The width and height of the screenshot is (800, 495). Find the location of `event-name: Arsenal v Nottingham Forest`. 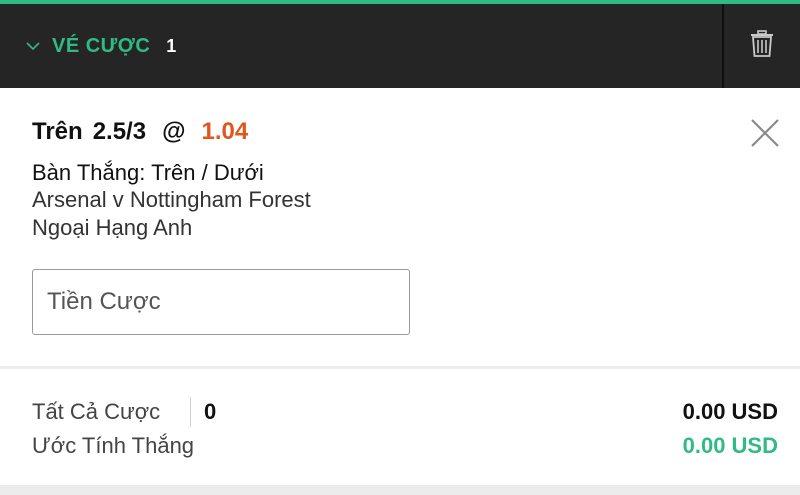

event-name: Arsenal v Nottingham Forest is located at coordinates (171, 199).